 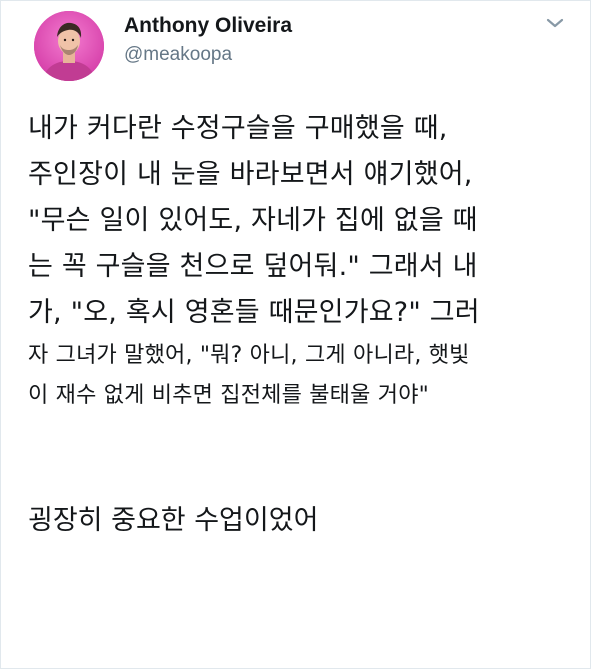 What do you see at coordinates (254, 312) in the screenshot?
I see `tweet-line: 가, "오, 혹시 영혼들 때문인가요?" 그러` at bounding box center [254, 312].